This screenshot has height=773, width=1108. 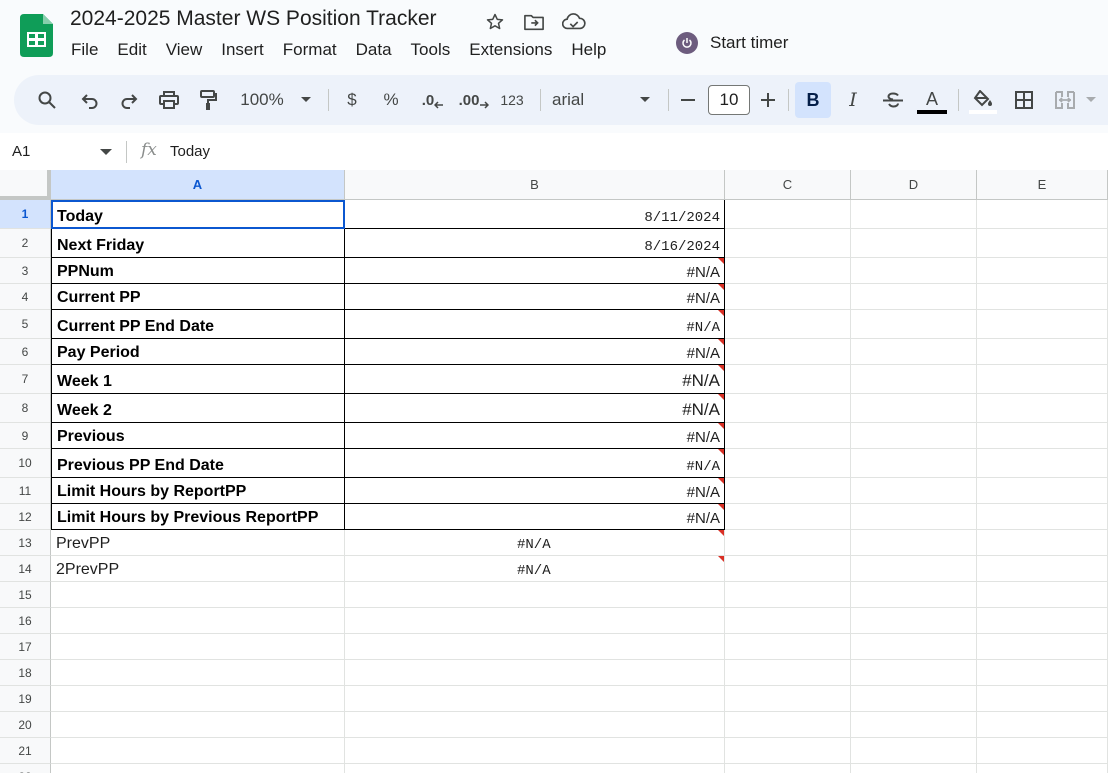 I want to click on cell-c11, so click(x=788, y=491).